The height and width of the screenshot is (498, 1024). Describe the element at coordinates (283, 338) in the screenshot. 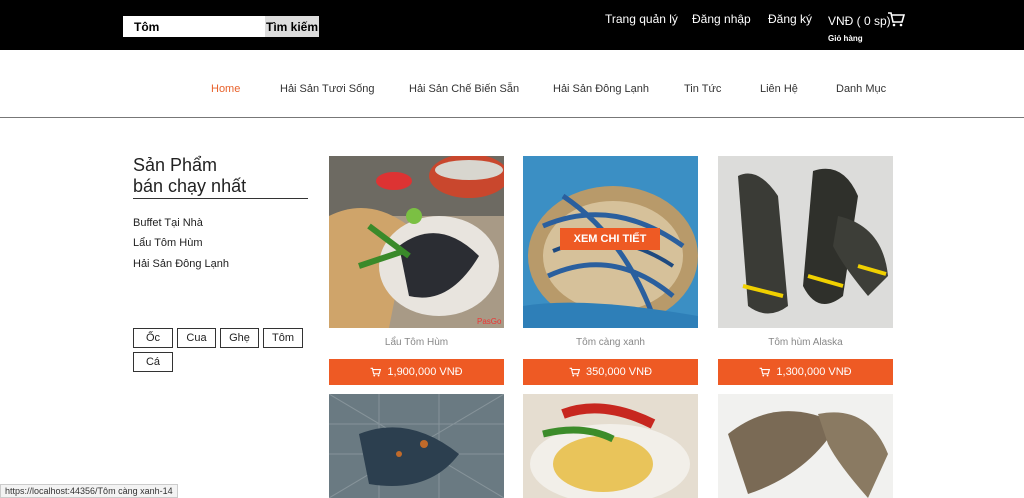

I see `tag-tom: Tôm` at that location.